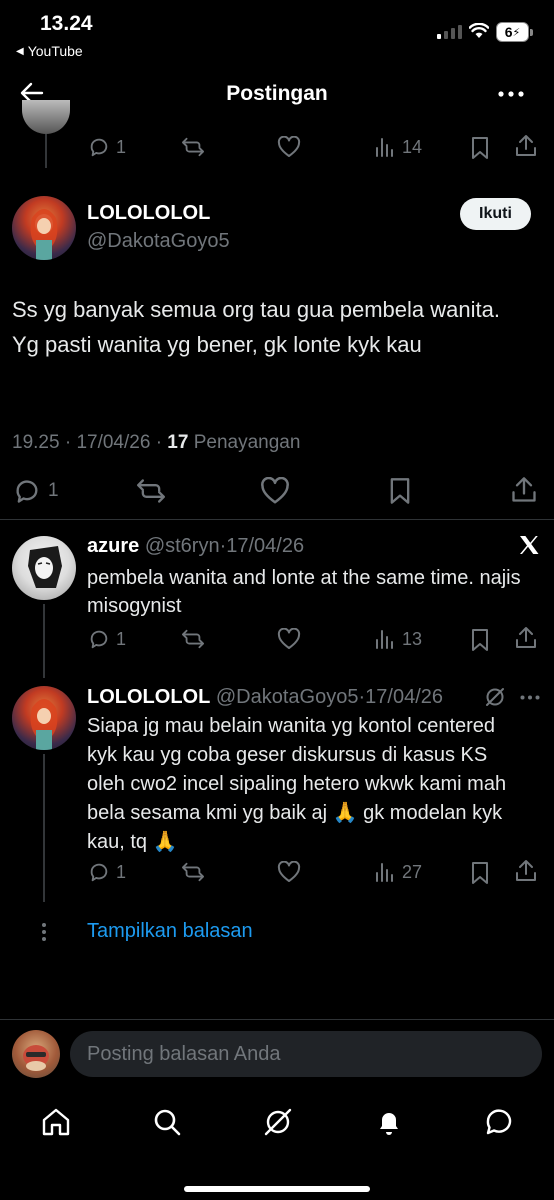 Image resolution: width=554 pixels, height=1200 pixels. I want to click on main-post-avatar, so click(44, 228).